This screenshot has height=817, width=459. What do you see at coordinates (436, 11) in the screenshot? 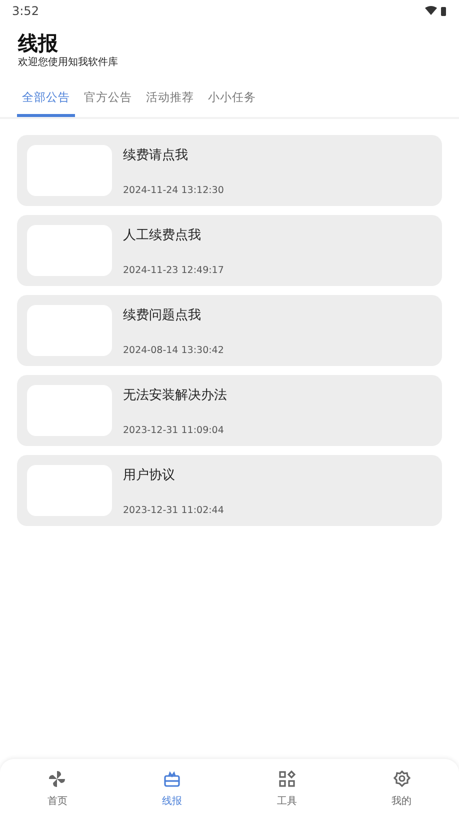
I see `wifi-battery-icon` at bounding box center [436, 11].